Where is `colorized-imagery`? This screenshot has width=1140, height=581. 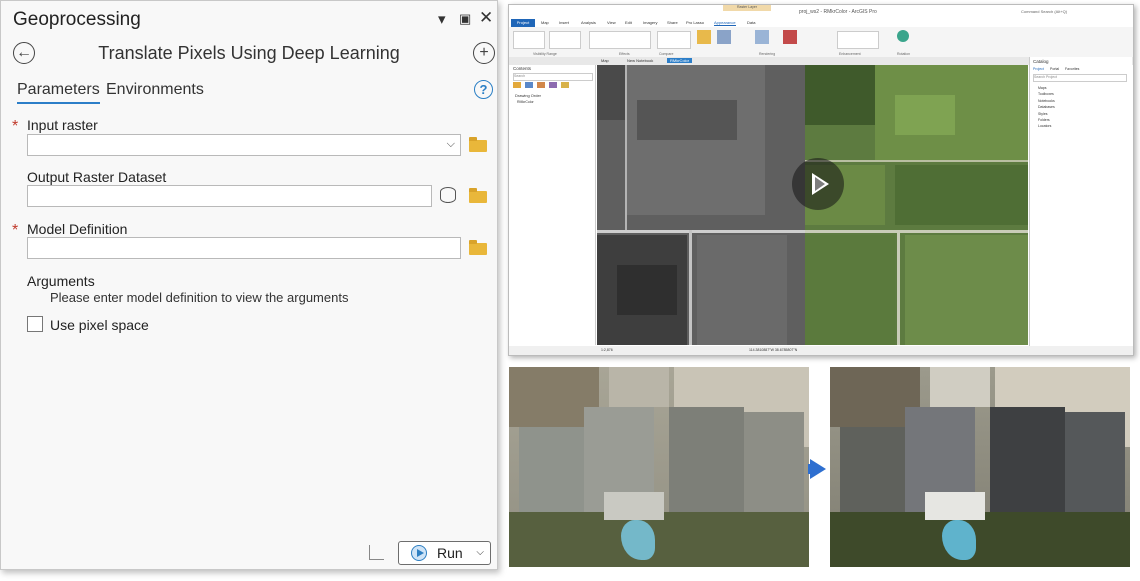
colorized-imagery is located at coordinates (916, 205).